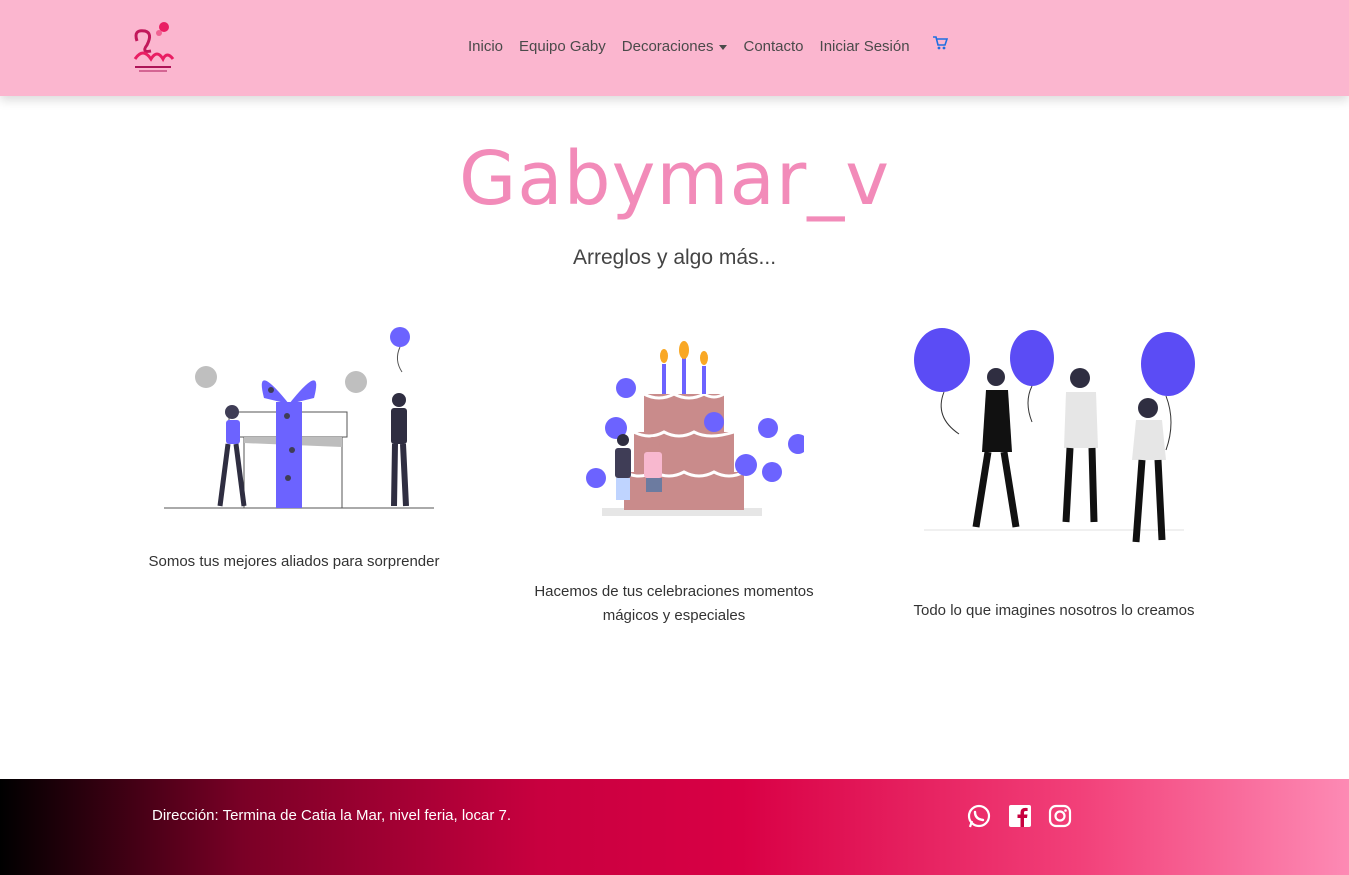 This screenshot has width=1349, height=875. Describe the element at coordinates (979, 816) in the screenshot. I see `whatsapp-icon` at that location.